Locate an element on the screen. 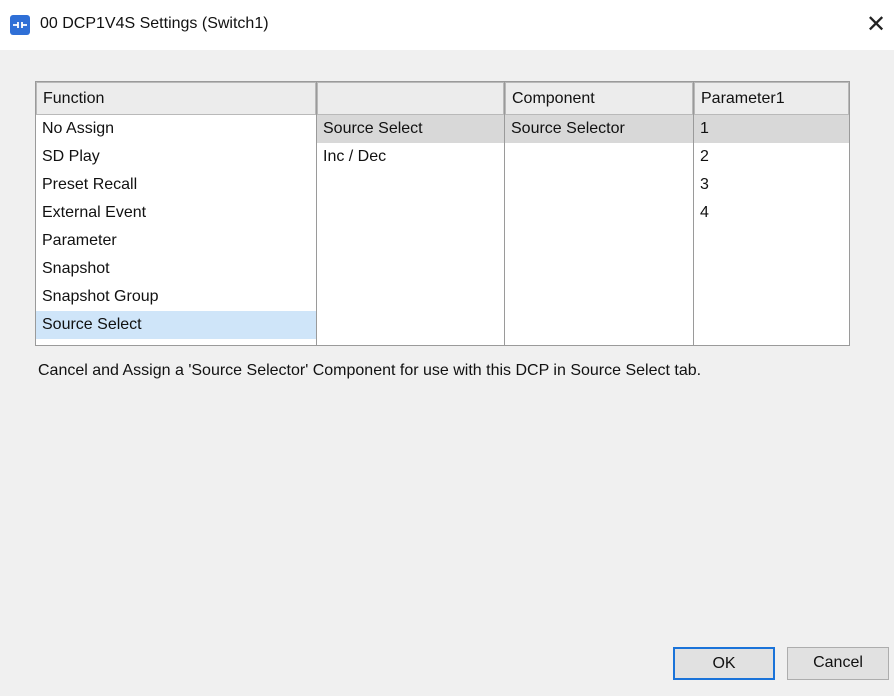 Image resolution: width=894 pixels, height=696 pixels. function-item: SD Play is located at coordinates (176, 157).